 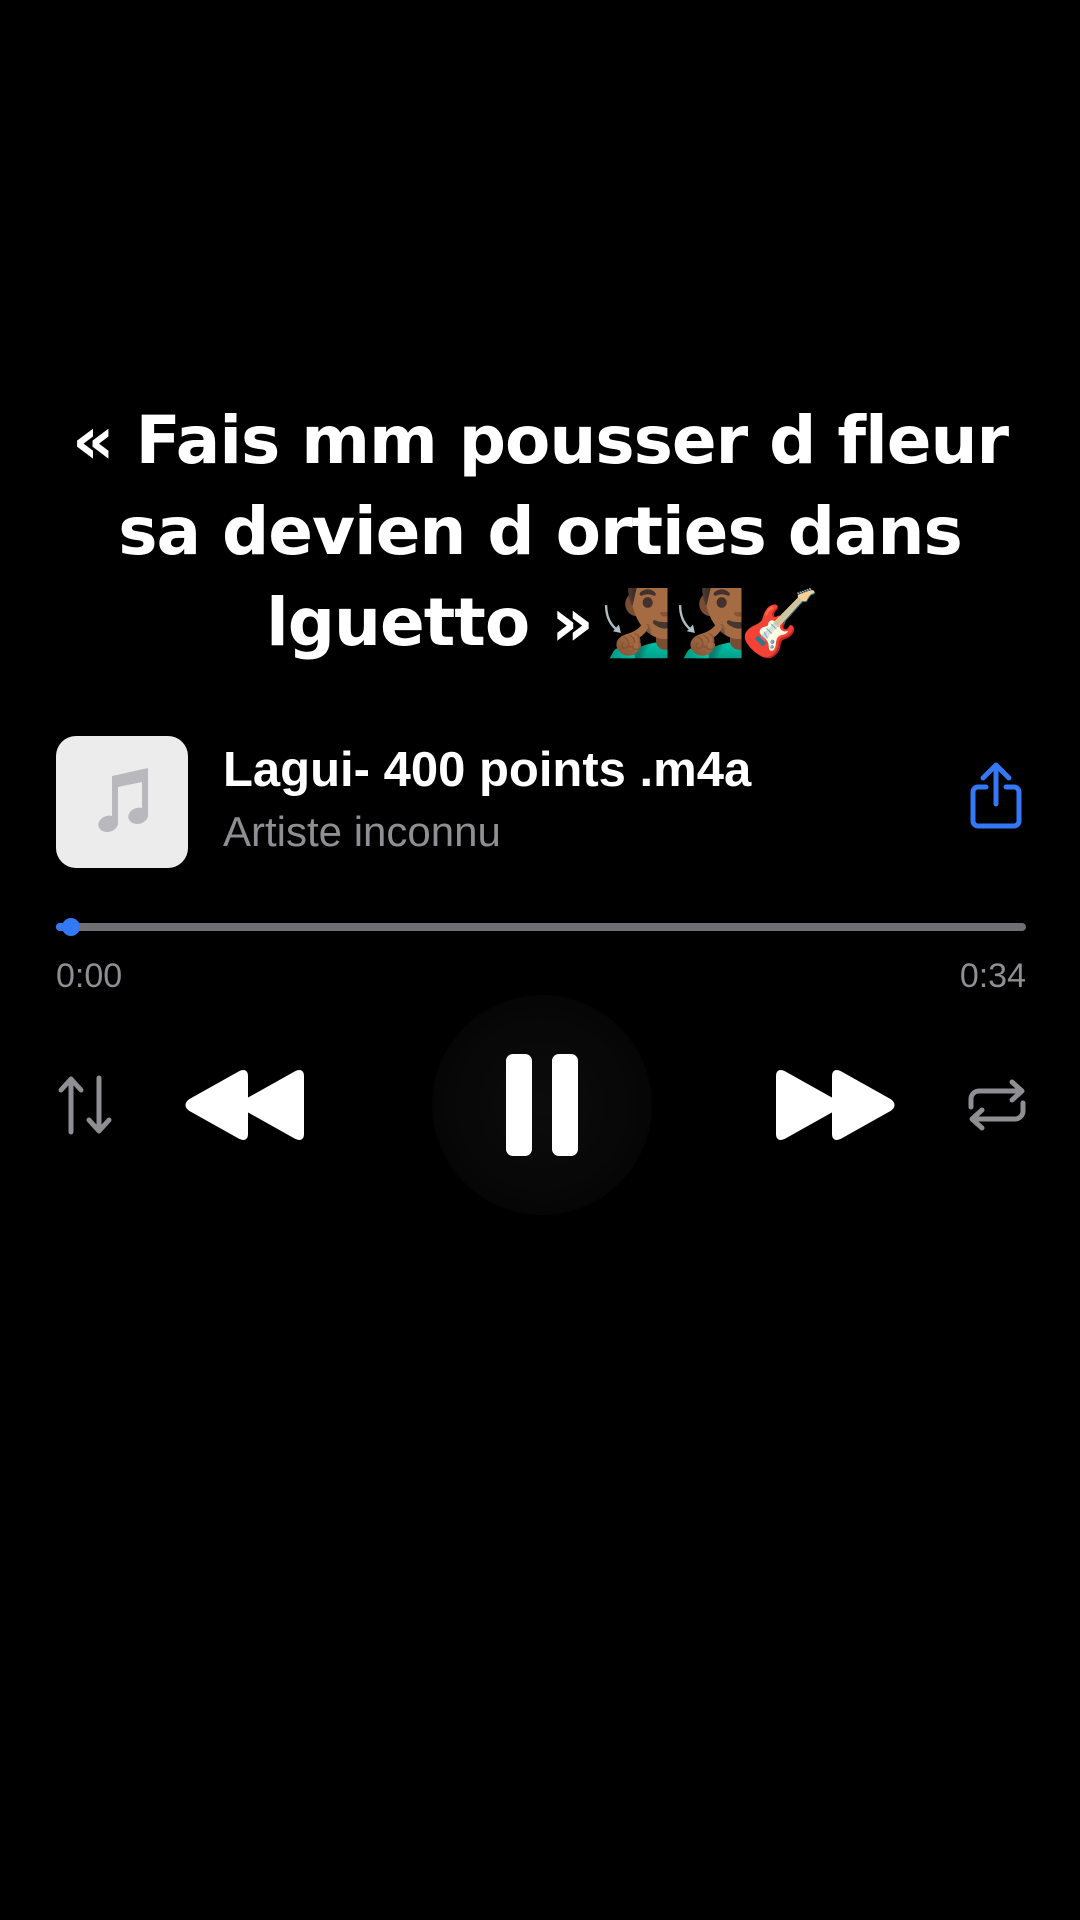 I want to click on fast-forward-icon, so click(x=835, y=1105).